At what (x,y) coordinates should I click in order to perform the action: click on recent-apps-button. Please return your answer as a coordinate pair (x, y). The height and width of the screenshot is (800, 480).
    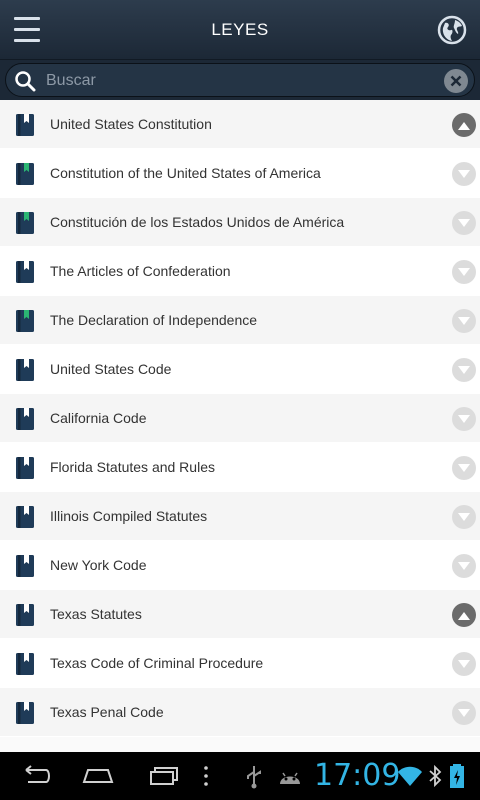
    Looking at the image, I should click on (162, 776).